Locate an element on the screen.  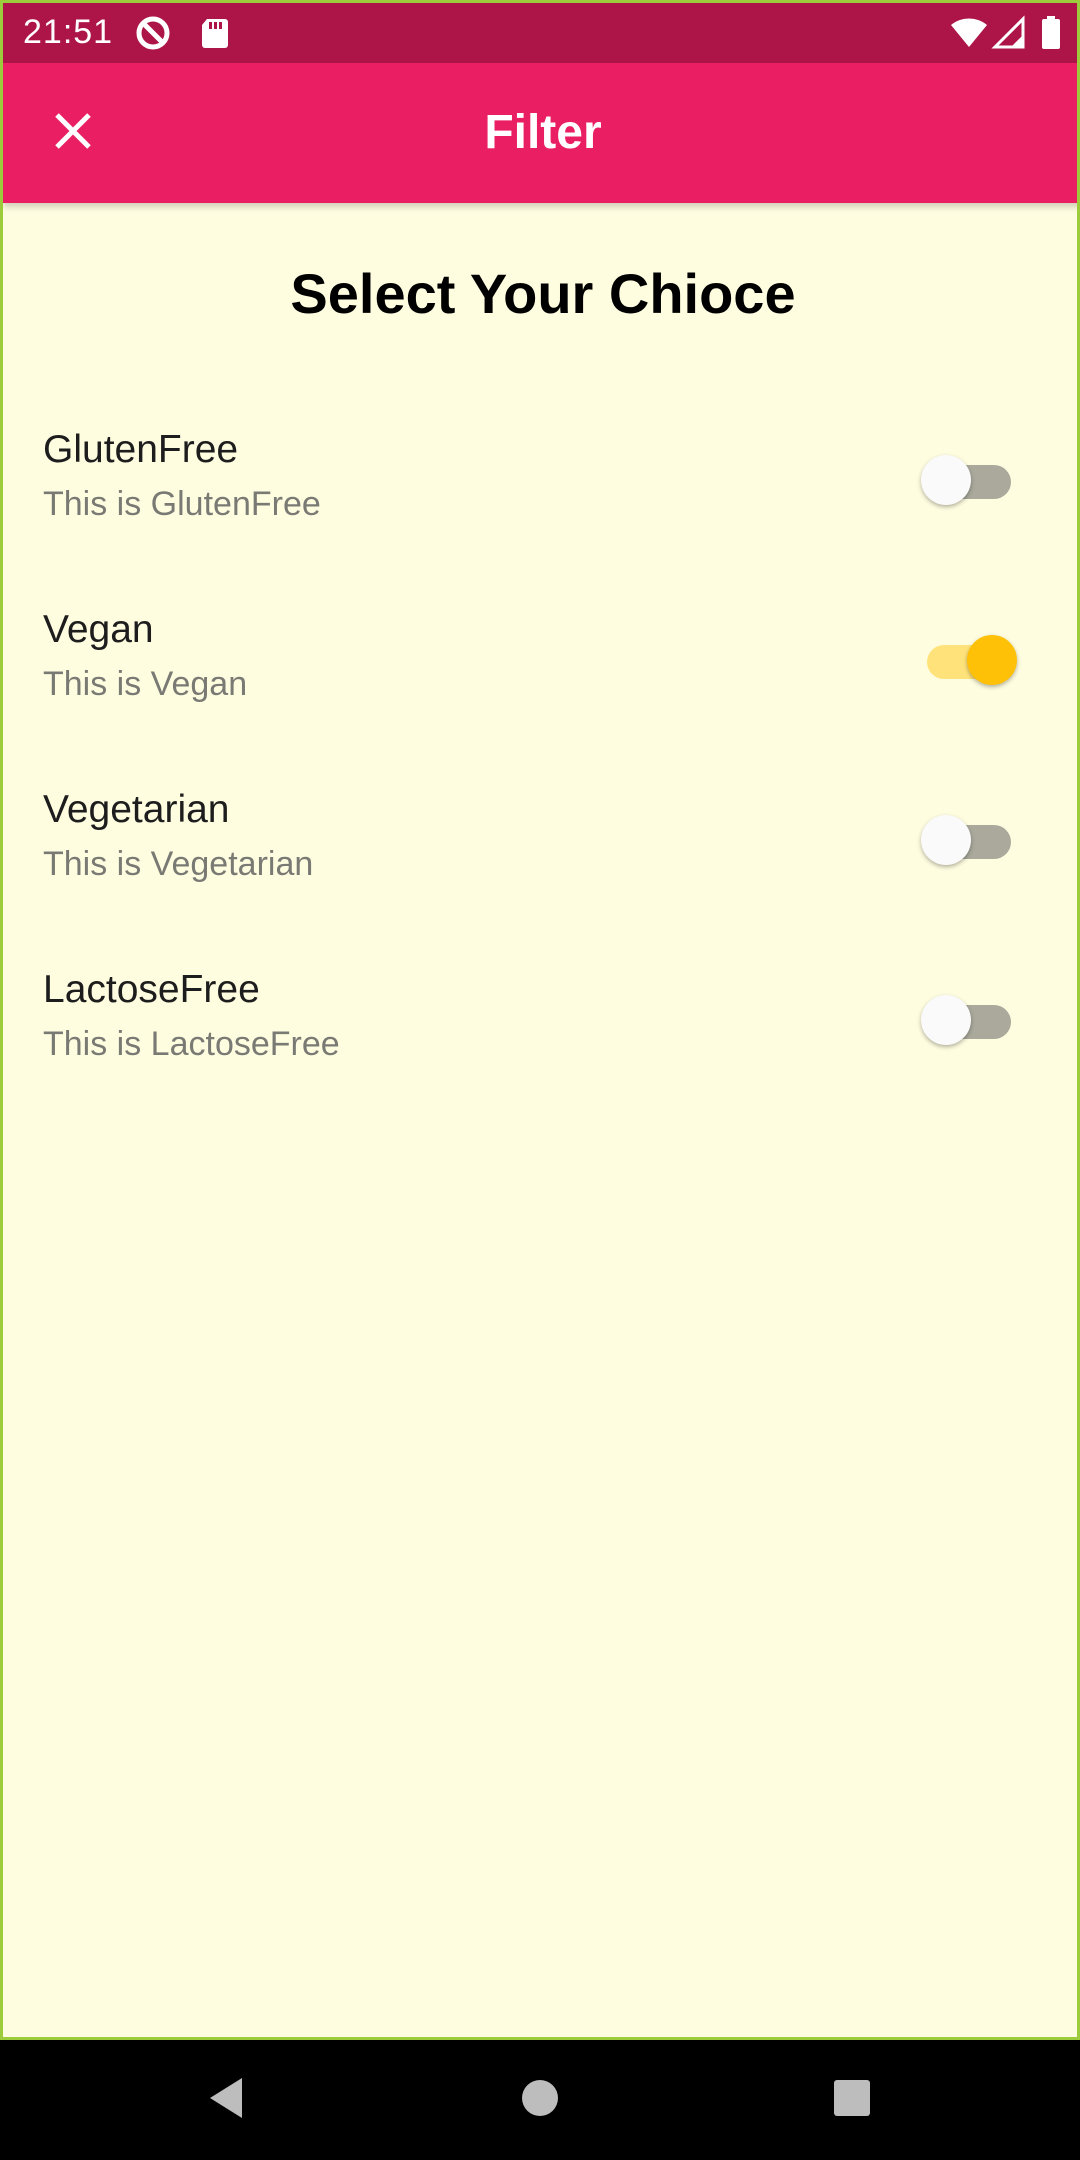
filter-title: LactoseFree is located at coordinates (151, 989).